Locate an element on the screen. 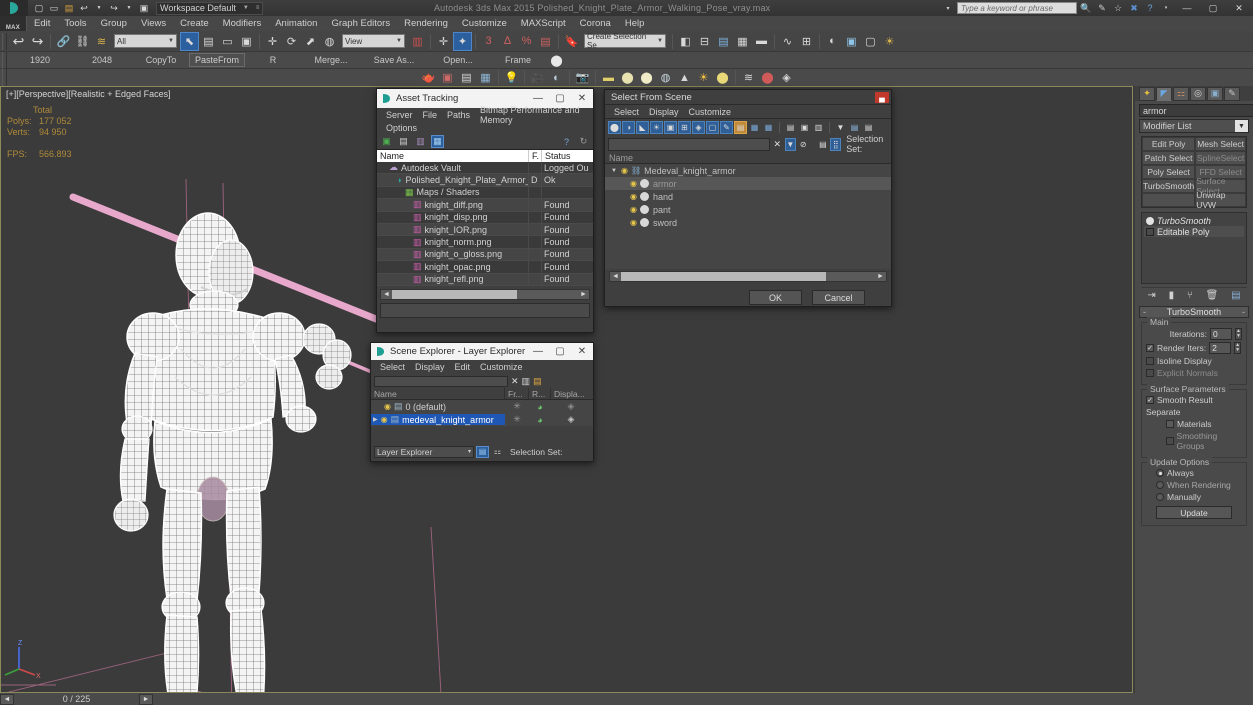 The width and height of the screenshot is (1253, 705). menu-item-paths: Paths is located at coordinates (458, 115).